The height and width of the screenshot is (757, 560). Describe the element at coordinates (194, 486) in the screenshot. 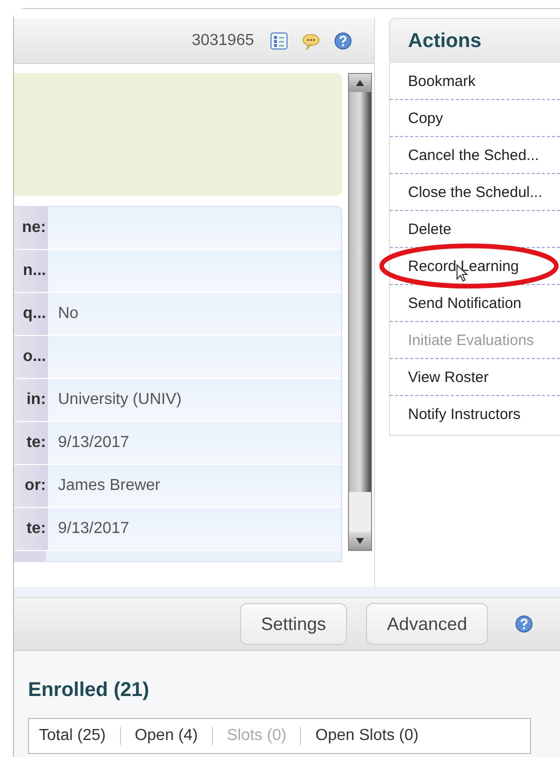

I see `field-value: James Brewer` at that location.